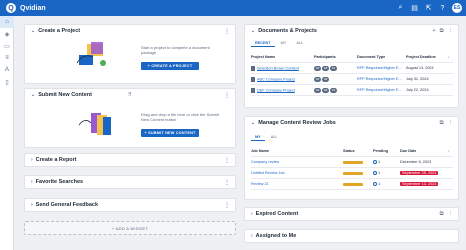 This screenshot has width=466, height=250. Describe the element at coordinates (321, 79) in the screenshot. I see `participants: CR GB` at that location.